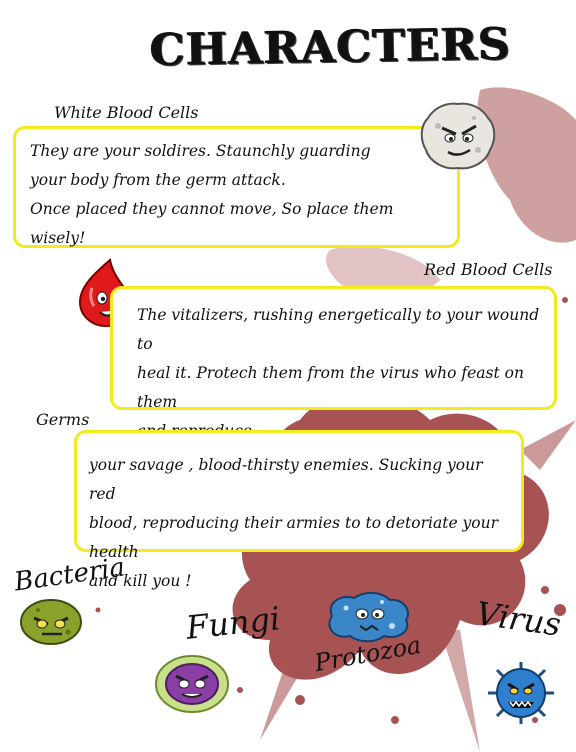  Describe the element at coordinates (521, 693) in the screenshot. I see `virus-icon` at that location.